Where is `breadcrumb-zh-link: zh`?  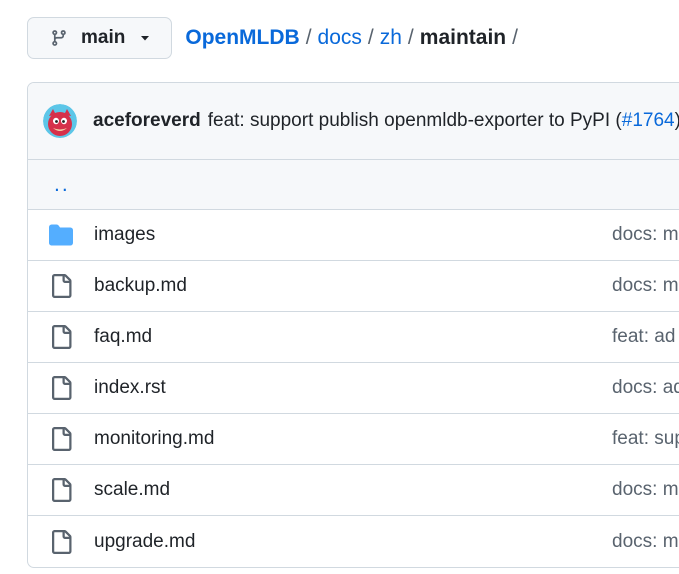
breadcrumb-zh-link: zh is located at coordinates (391, 38).